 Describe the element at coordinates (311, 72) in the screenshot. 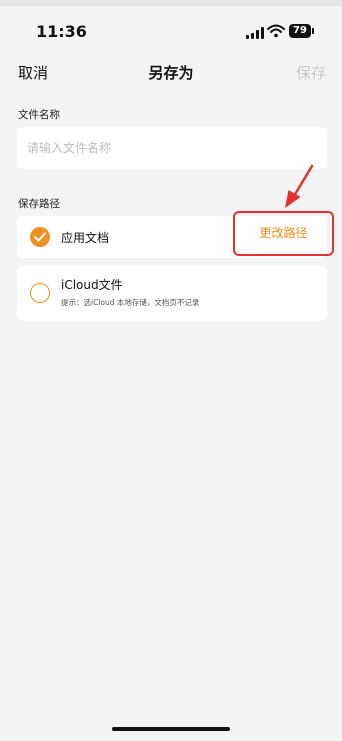

I see `save-button: 保存` at that location.